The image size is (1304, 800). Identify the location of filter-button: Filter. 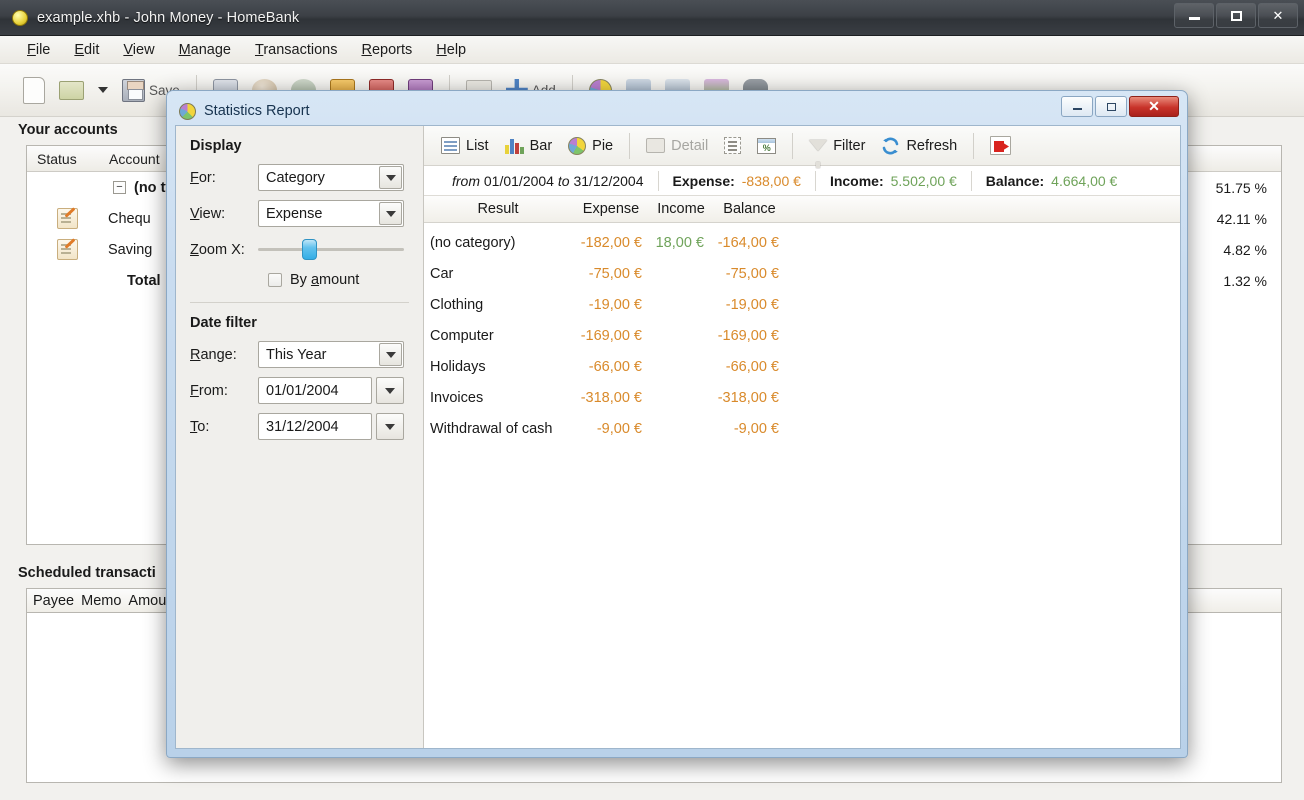
(837, 151).